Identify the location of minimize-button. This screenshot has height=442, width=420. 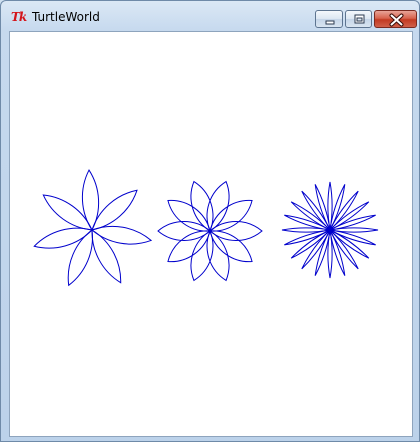
(329, 19).